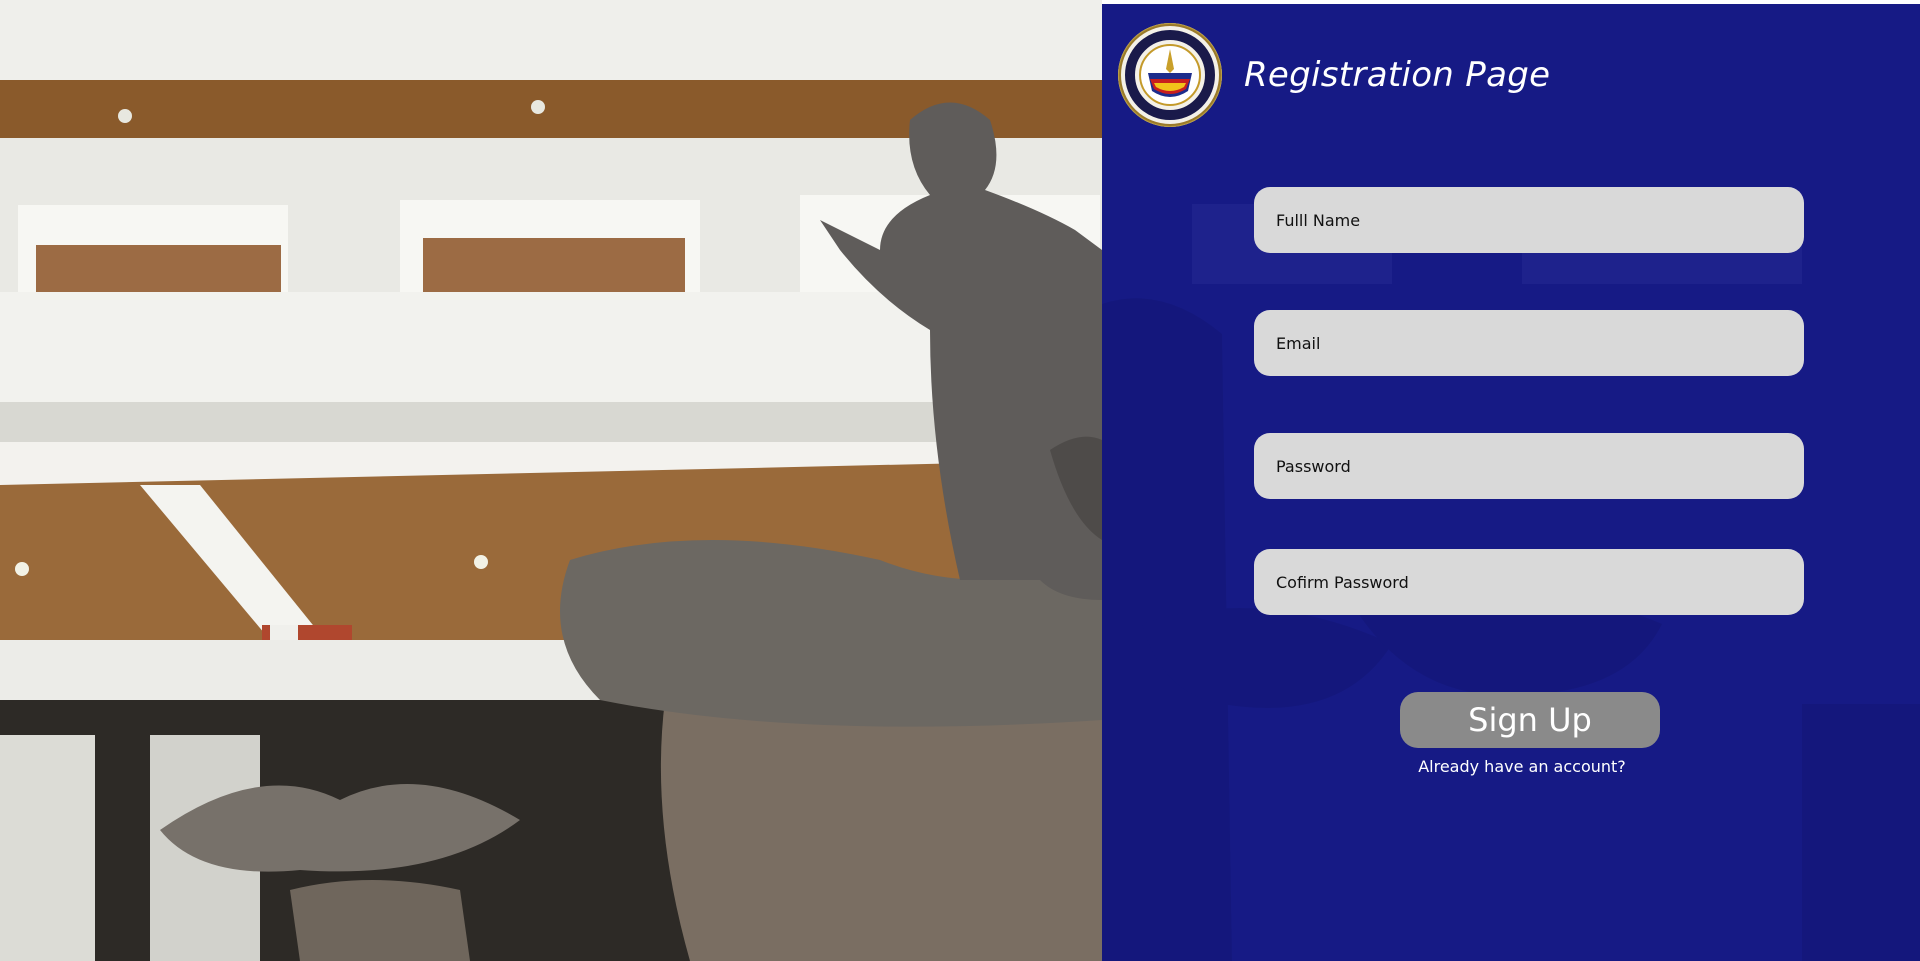 The height and width of the screenshot is (961, 1920). I want to click on full-name-field, so click(1529, 220).